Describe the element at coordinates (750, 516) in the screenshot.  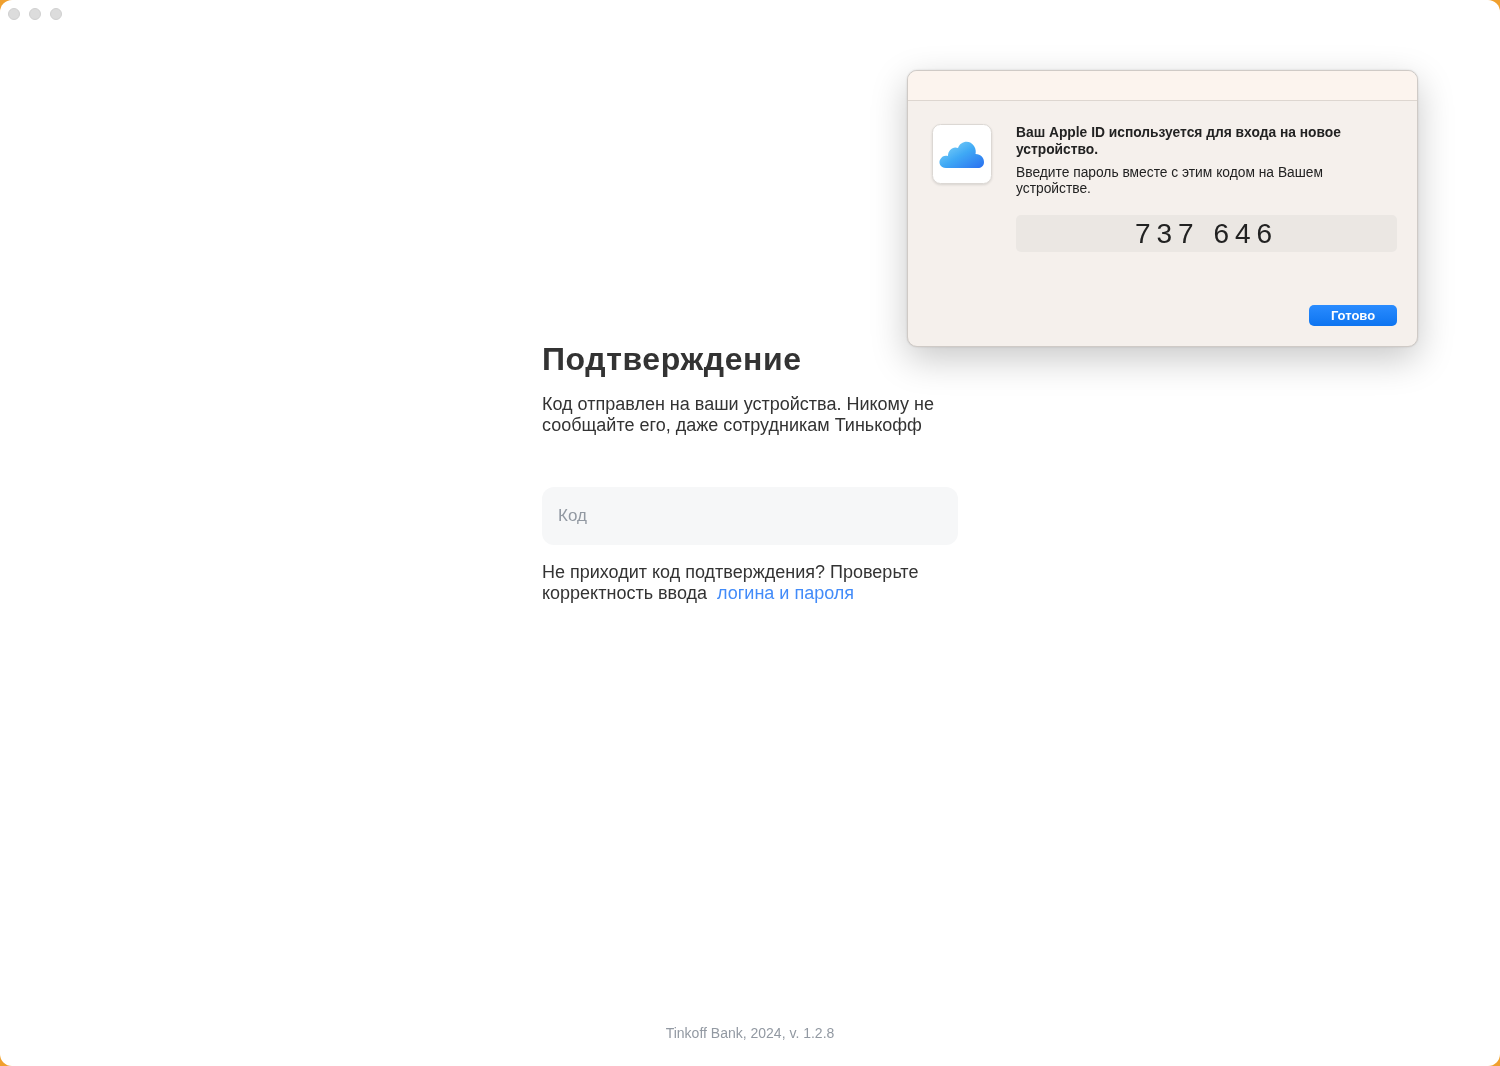
I see `code-field: Код` at that location.